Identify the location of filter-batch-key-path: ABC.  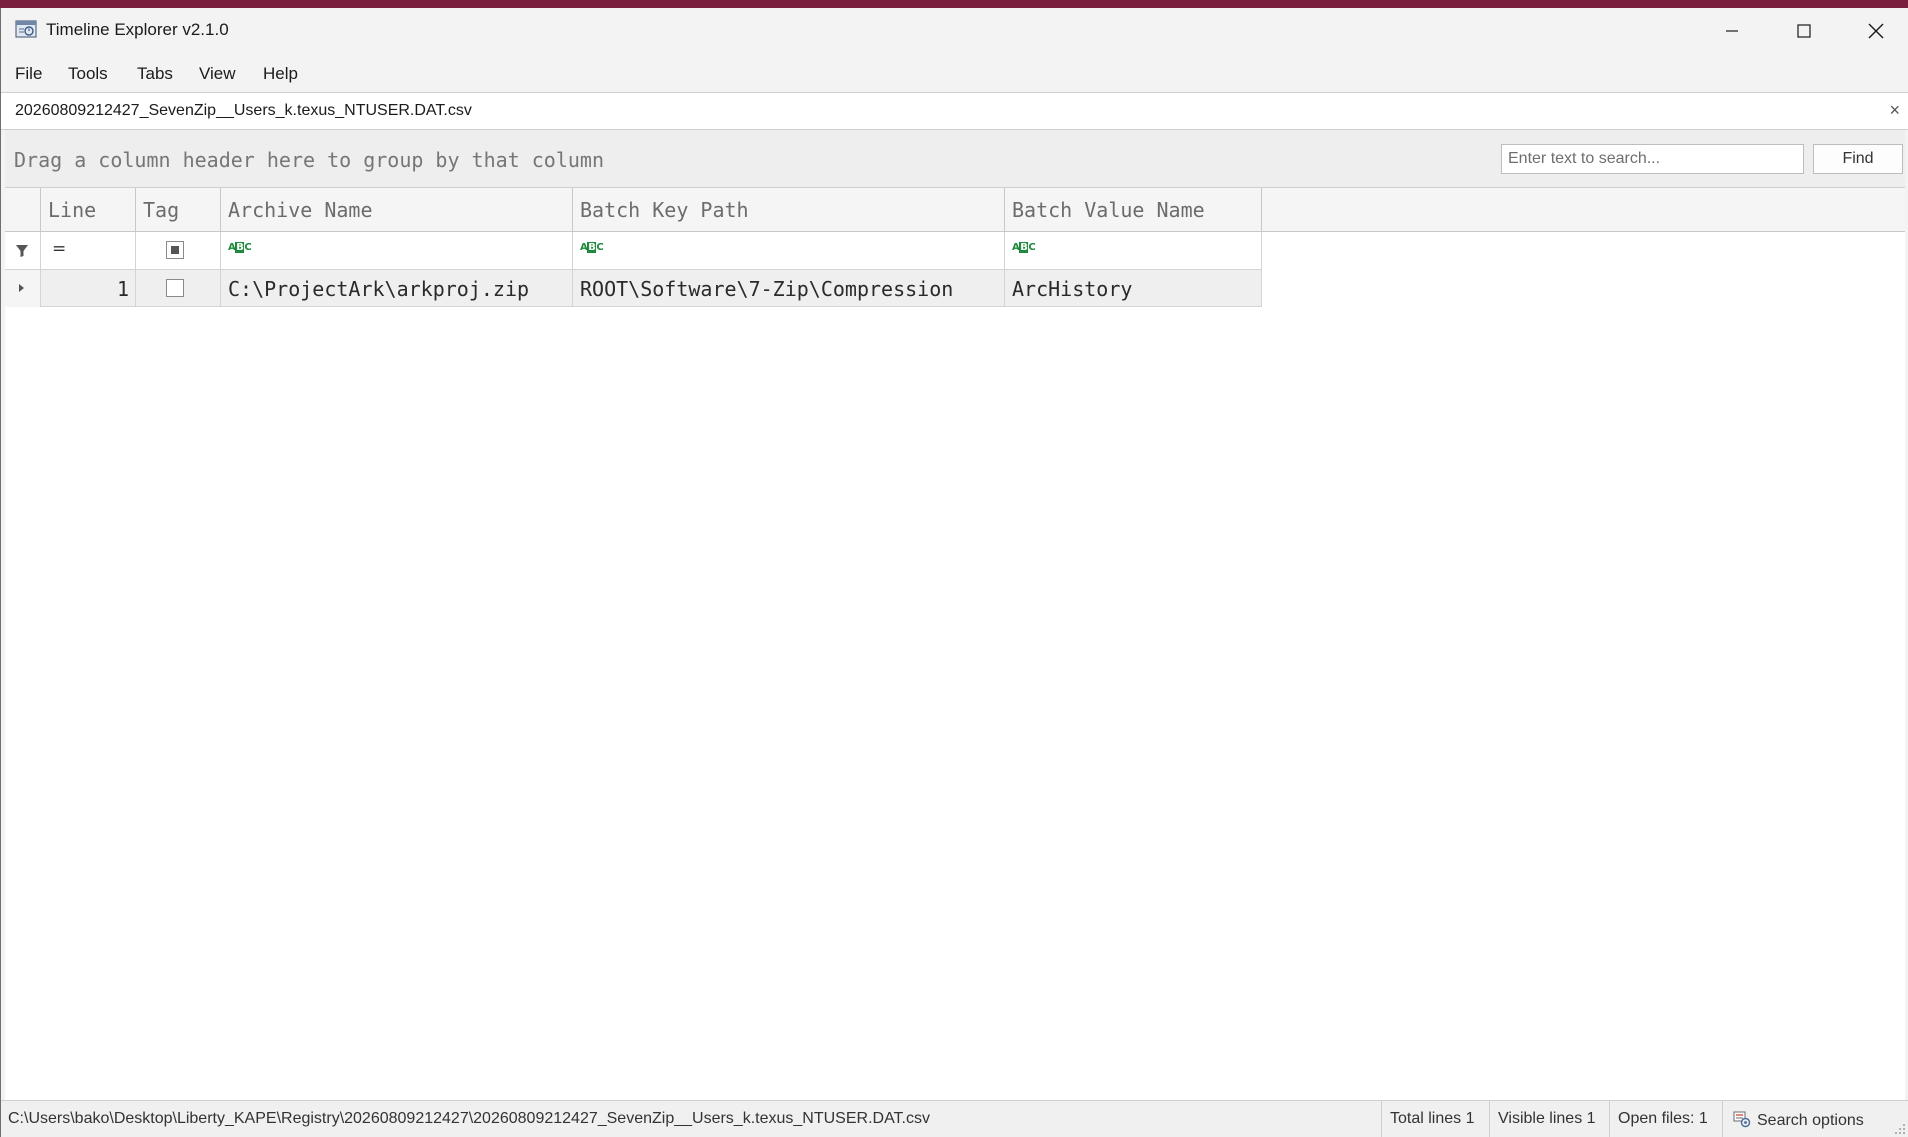
(789, 251).